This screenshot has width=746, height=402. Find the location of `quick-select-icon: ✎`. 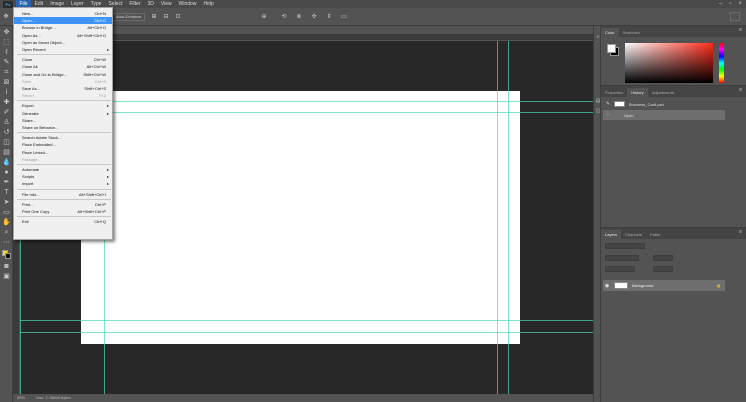

quick-select-icon: ✎ is located at coordinates (6, 62).